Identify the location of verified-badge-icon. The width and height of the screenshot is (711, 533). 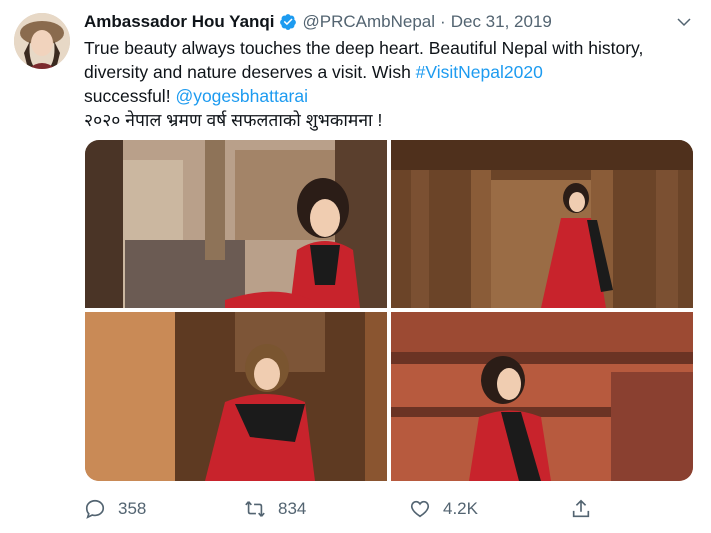
(287, 22).